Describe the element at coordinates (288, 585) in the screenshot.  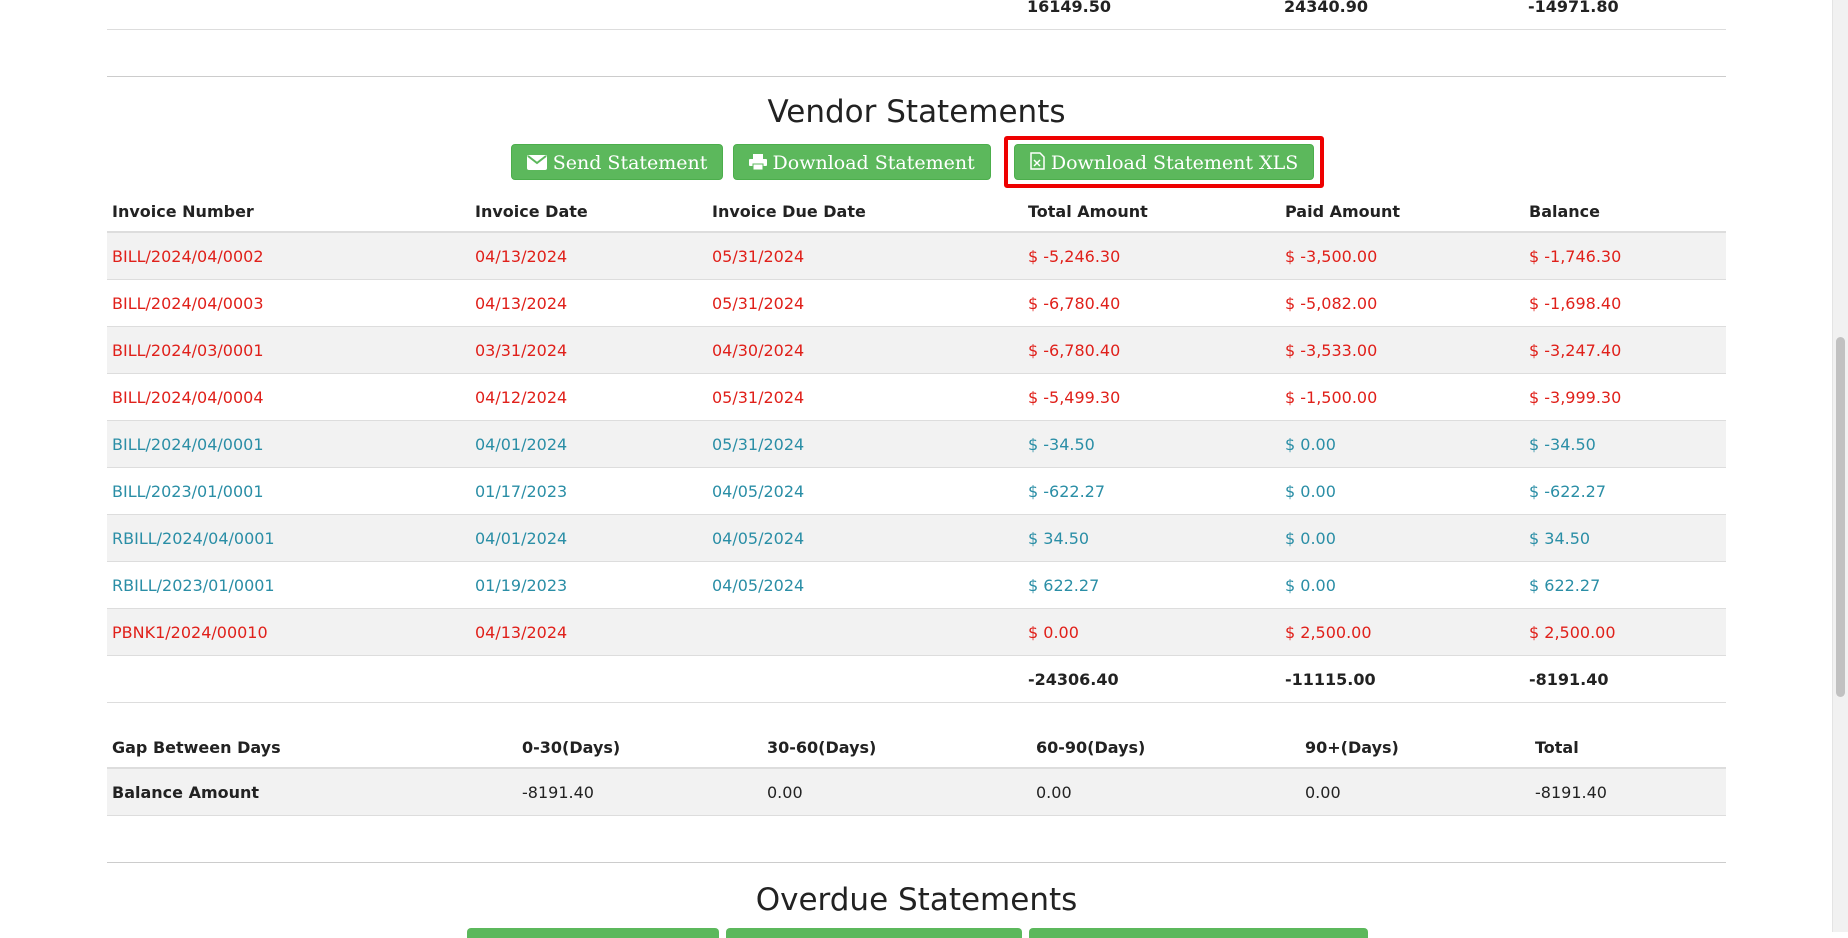
I see `invoice-number: RBILL/2023/01/0001` at that location.